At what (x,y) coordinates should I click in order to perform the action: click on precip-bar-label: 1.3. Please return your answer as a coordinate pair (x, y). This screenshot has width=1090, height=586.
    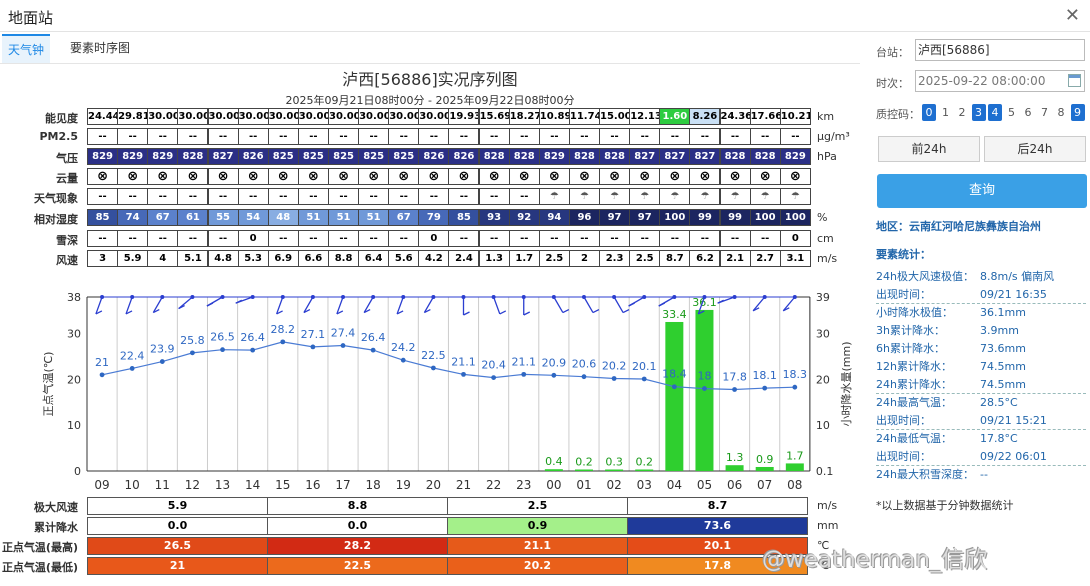
    Looking at the image, I should click on (735, 457).